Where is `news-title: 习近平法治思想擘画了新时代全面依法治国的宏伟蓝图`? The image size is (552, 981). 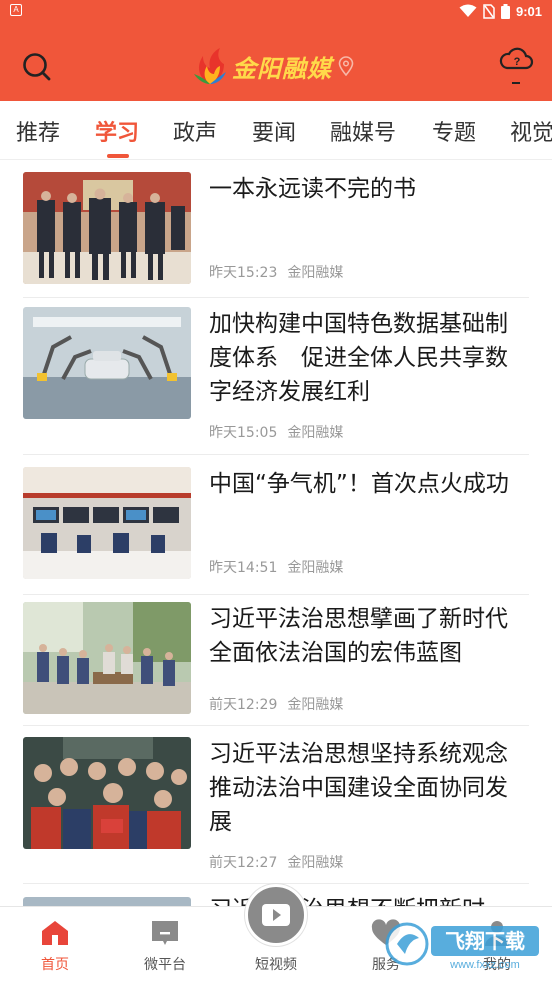
news-title: 习近平法治思想擘画了新时代全面依法治国的宏伟蓝图 is located at coordinates (358, 636).